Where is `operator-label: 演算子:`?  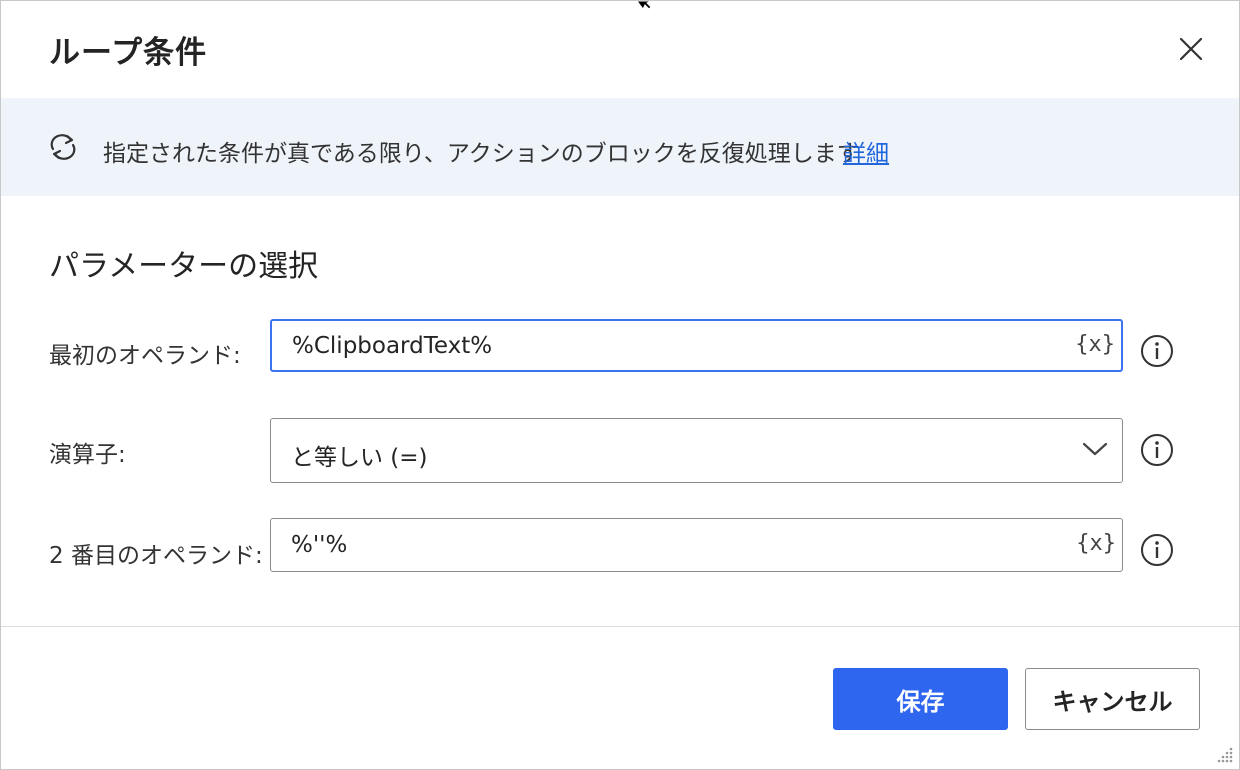
operator-label: 演算子: is located at coordinates (87, 455).